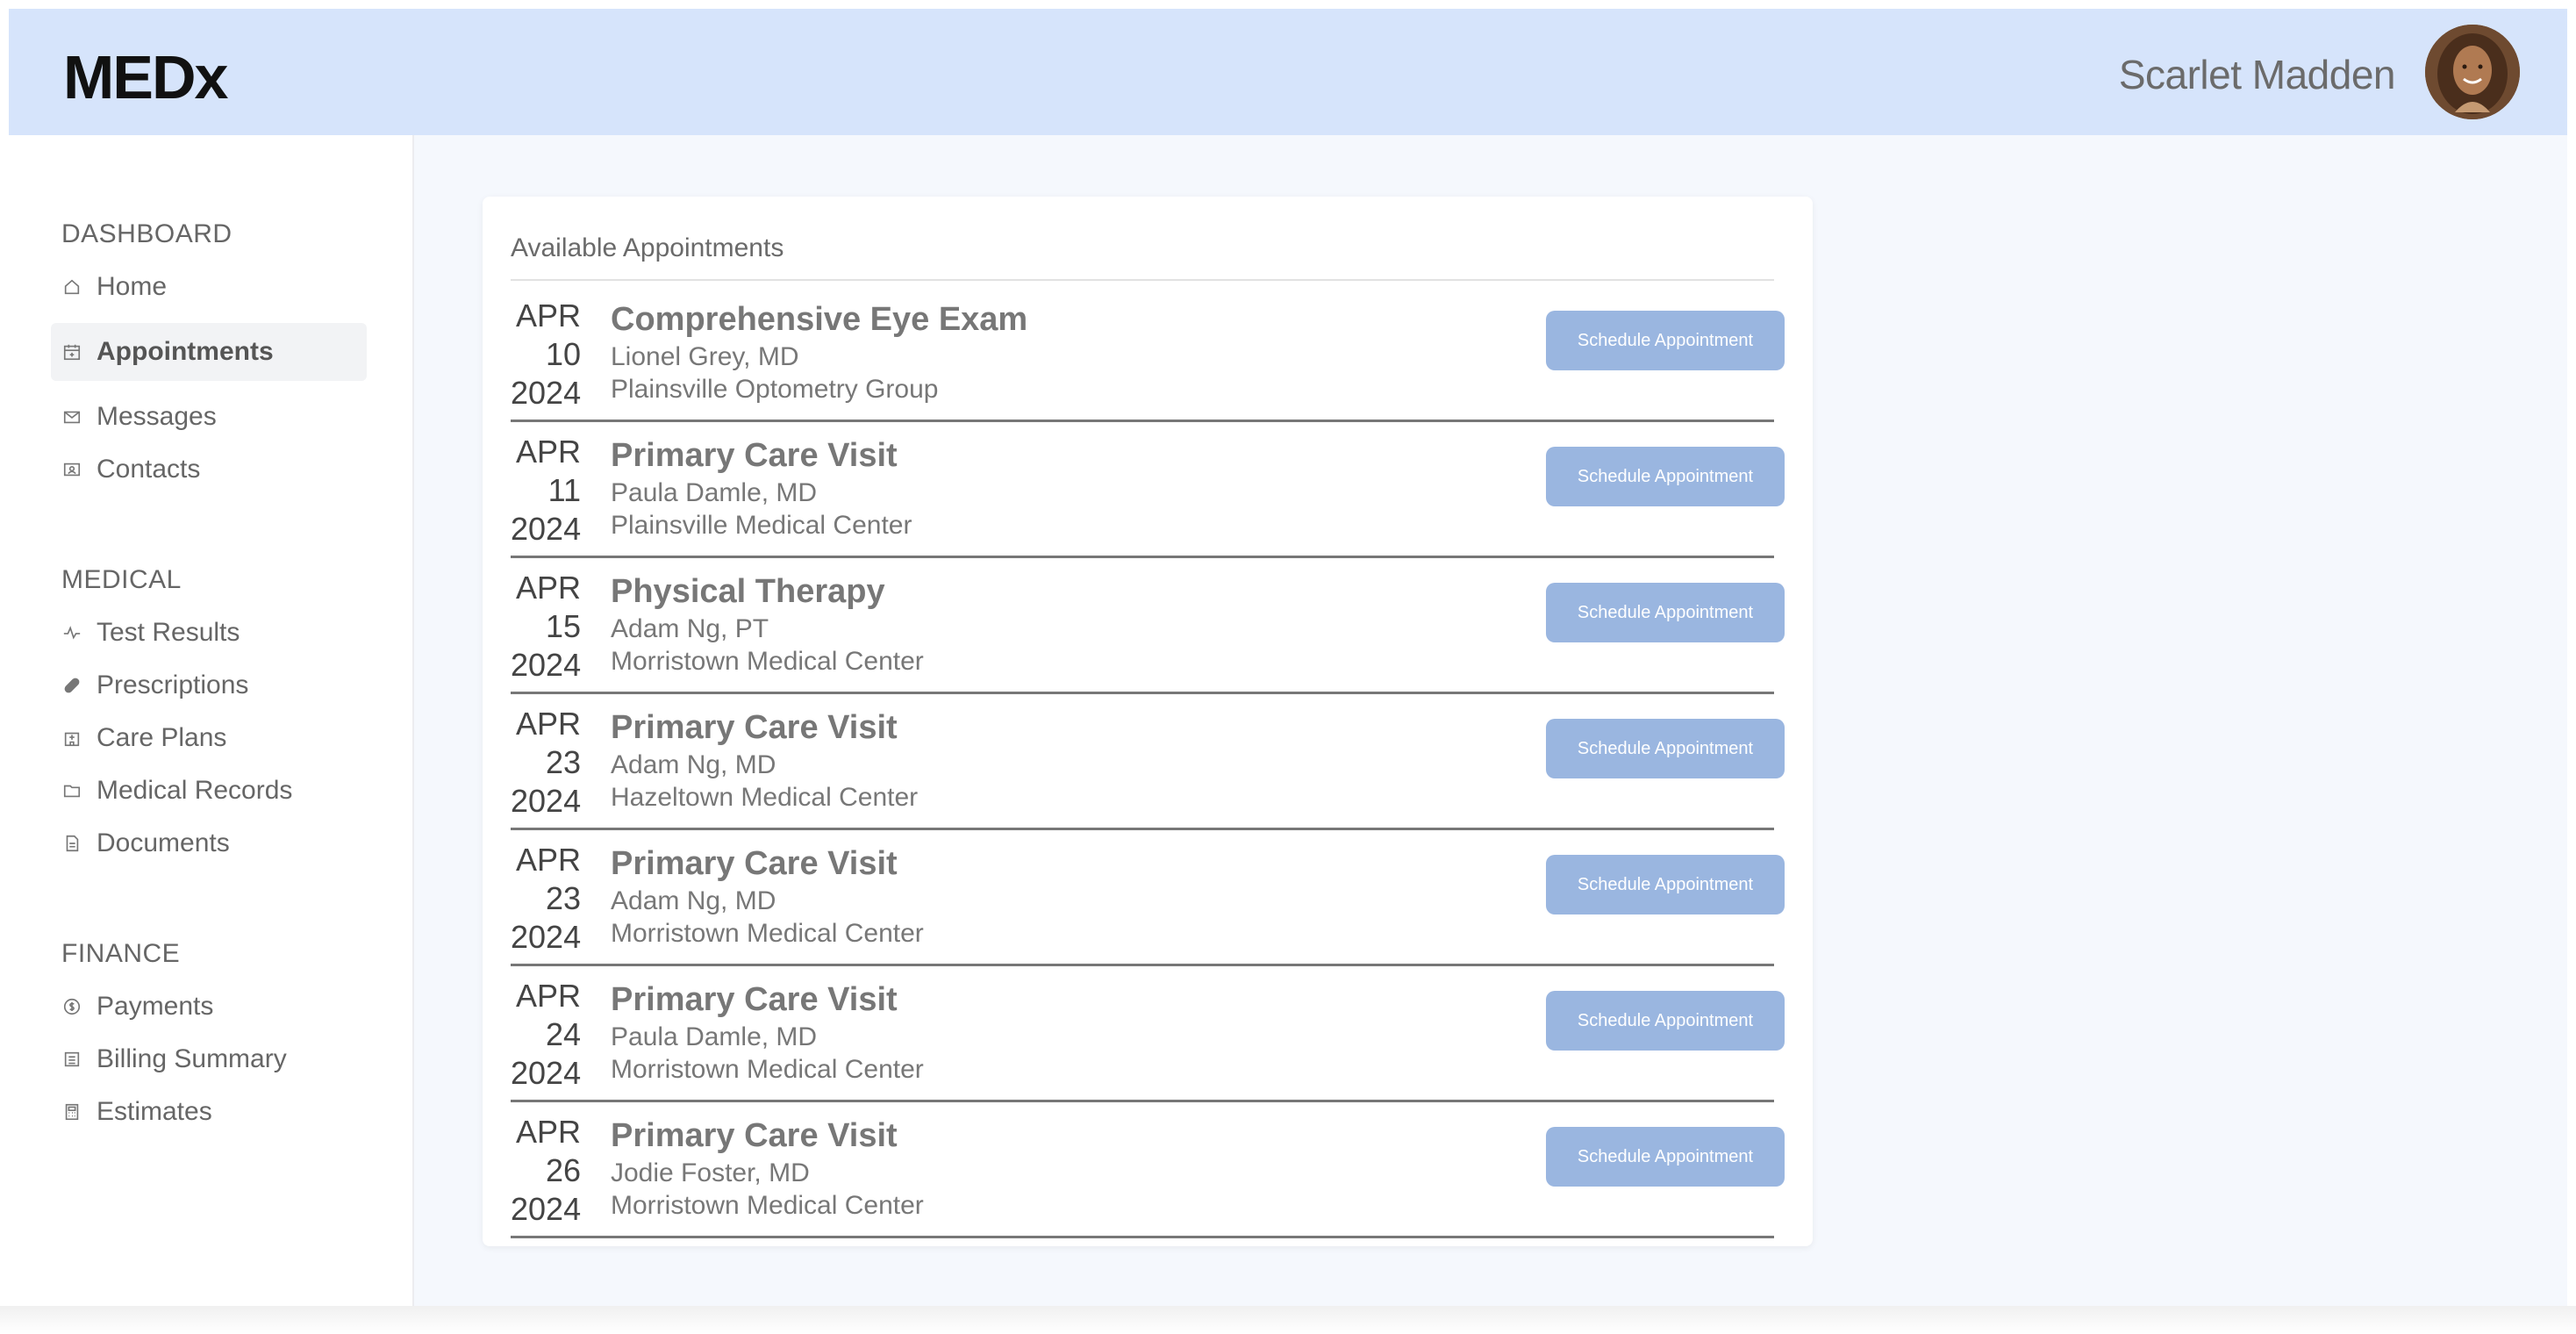 The image size is (2576, 1334). What do you see at coordinates (693, 900) in the screenshot?
I see `appointment-doctor: Adam Ng, MD` at bounding box center [693, 900].